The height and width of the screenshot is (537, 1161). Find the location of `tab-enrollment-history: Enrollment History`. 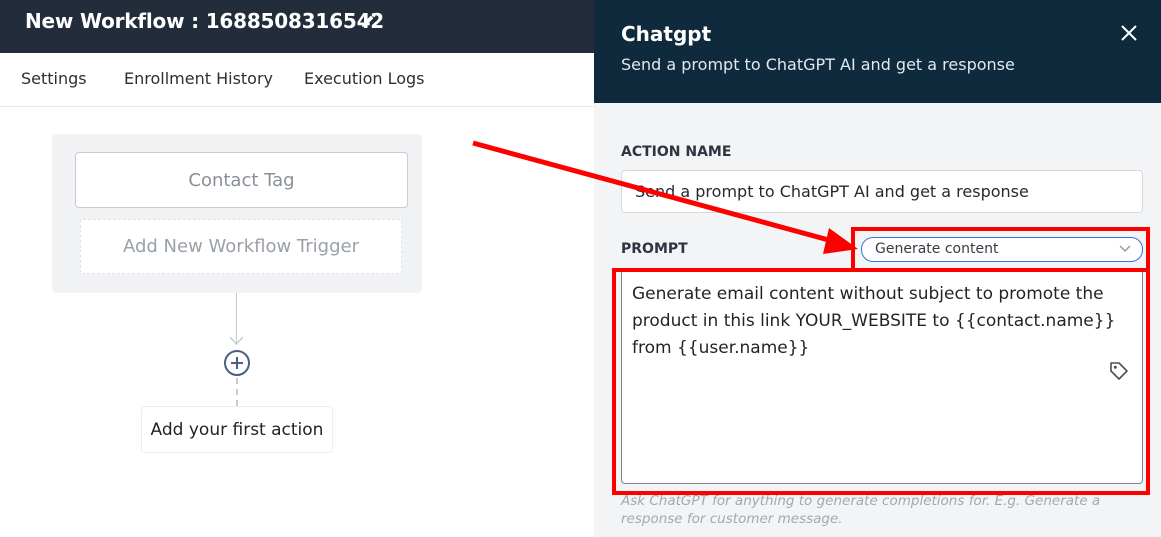

tab-enrollment-history: Enrollment History is located at coordinates (198, 78).